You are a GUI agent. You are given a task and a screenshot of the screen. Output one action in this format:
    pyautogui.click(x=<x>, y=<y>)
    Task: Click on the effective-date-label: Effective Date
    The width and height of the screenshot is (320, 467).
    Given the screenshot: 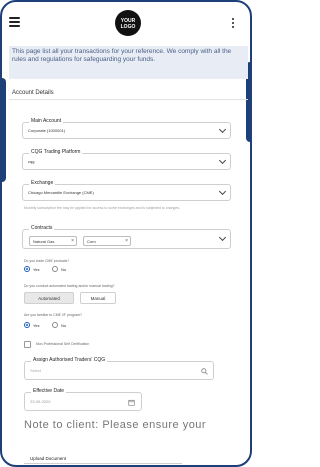 What is the action you would take?
    pyautogui.click(x=49, y=391)
    